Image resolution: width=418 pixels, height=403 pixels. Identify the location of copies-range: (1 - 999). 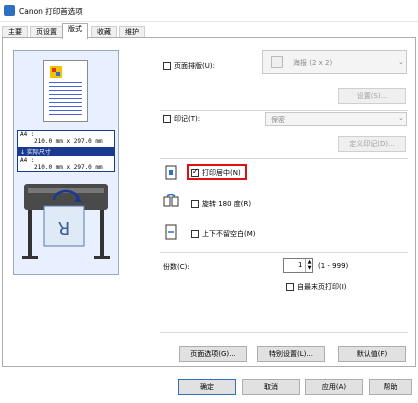
(333, 266).